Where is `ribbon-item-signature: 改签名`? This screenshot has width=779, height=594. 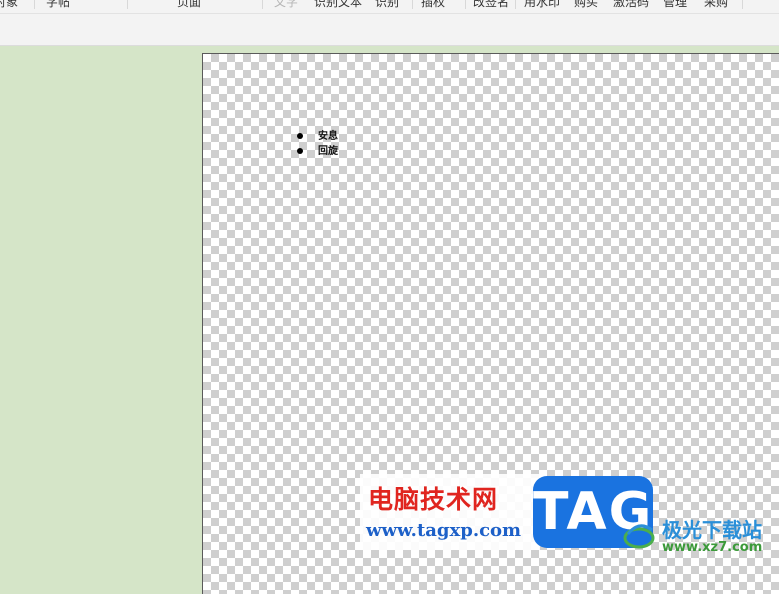
ribbon-item-signature: 改签名 is located at coordinates (491, 5).